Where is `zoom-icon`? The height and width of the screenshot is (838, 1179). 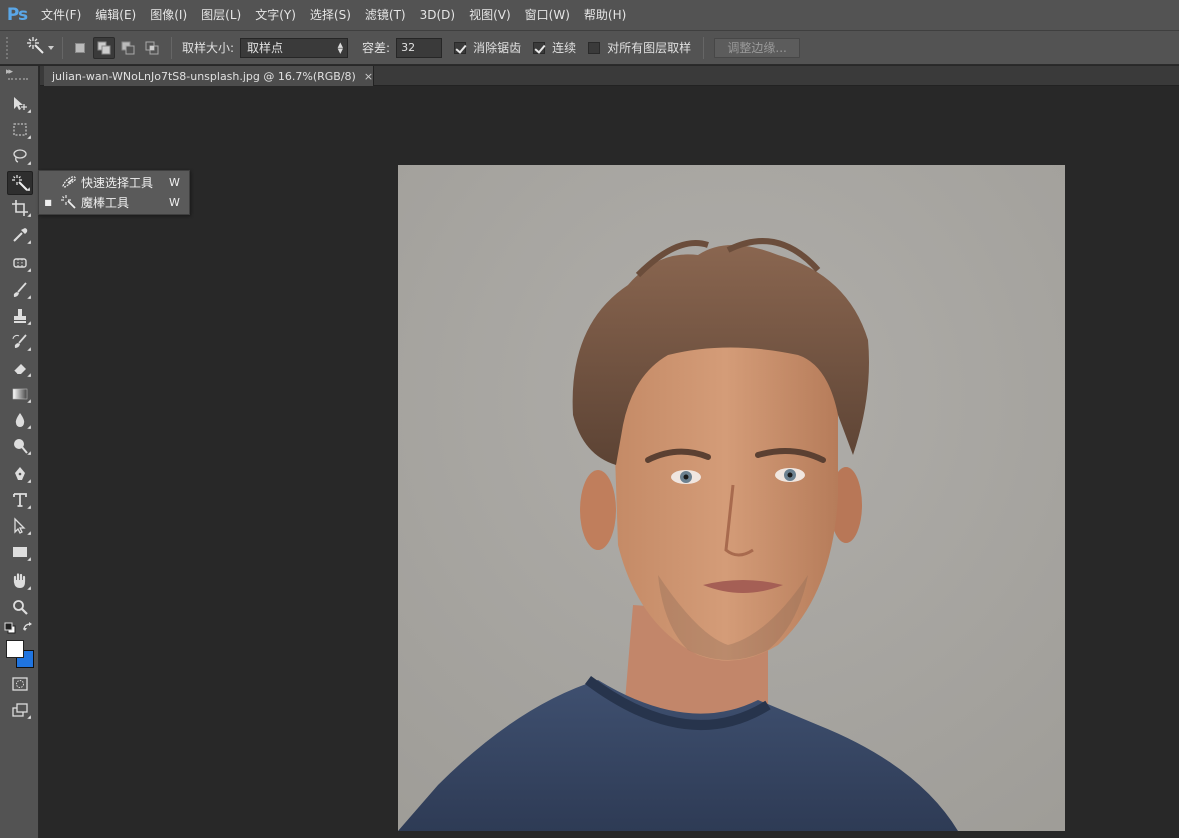
zoom-icon is located at coordinates (20, 607).